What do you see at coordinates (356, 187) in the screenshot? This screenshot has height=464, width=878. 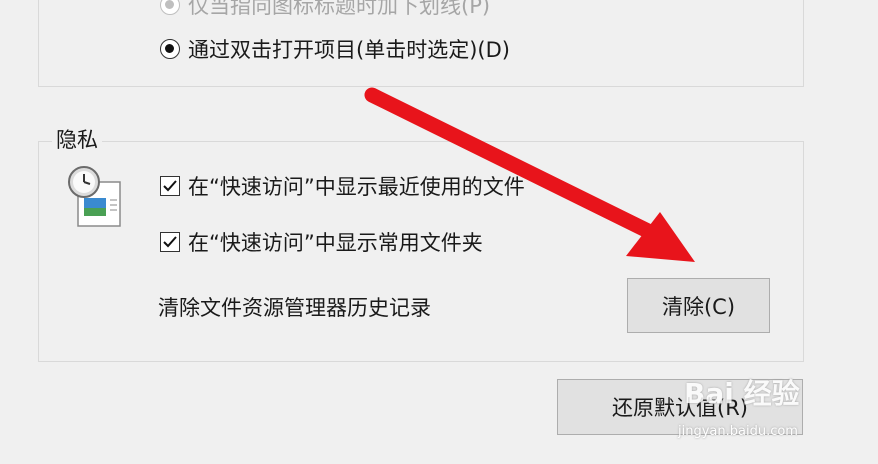 I see `show-recent-files-label: 在“快速访问”中显示最近使用的文件` at bounding box center [356, 187].